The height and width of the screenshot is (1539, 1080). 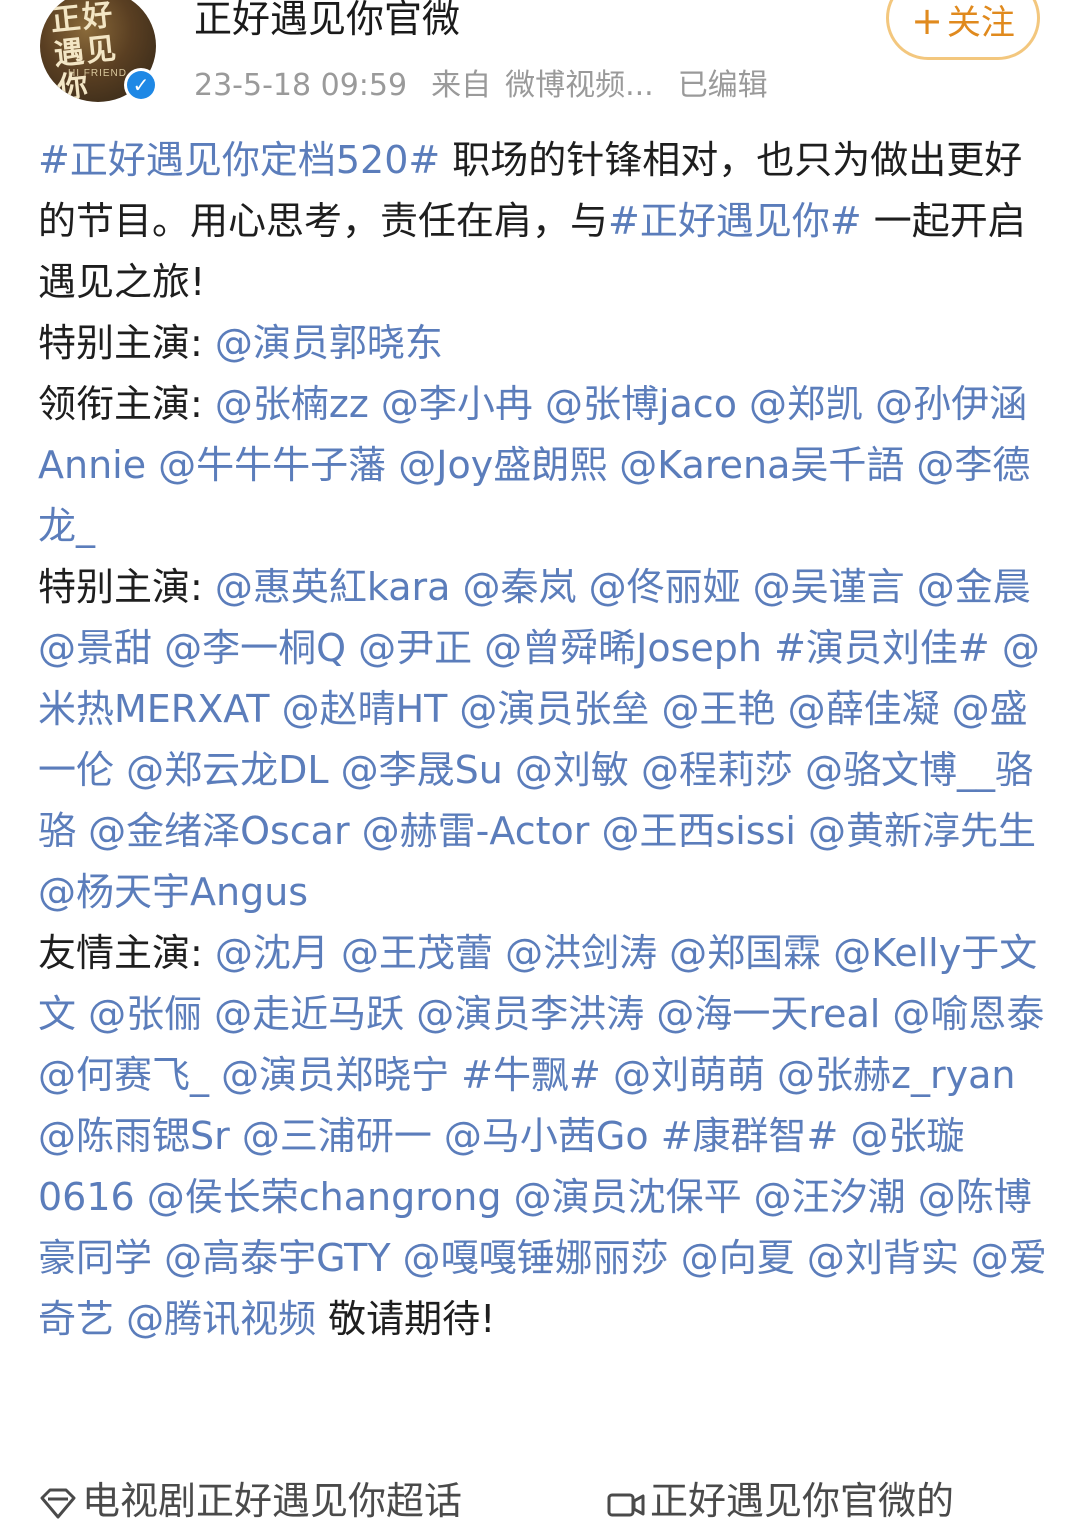 I want to click on hashtag-link: #牛飘#, so click(x=531, y=1075).